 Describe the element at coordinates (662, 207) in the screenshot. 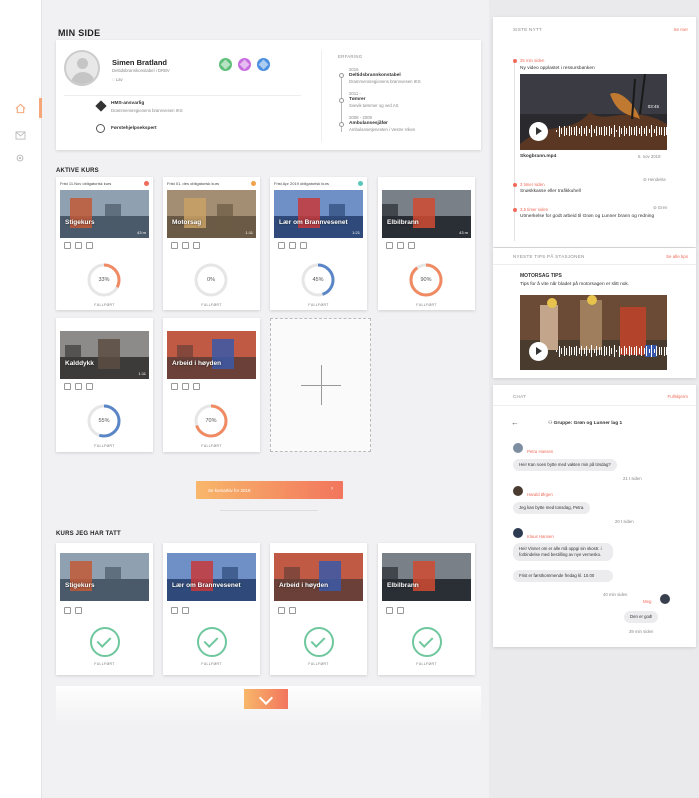

I see `news-tag-text: Gren` at that location.